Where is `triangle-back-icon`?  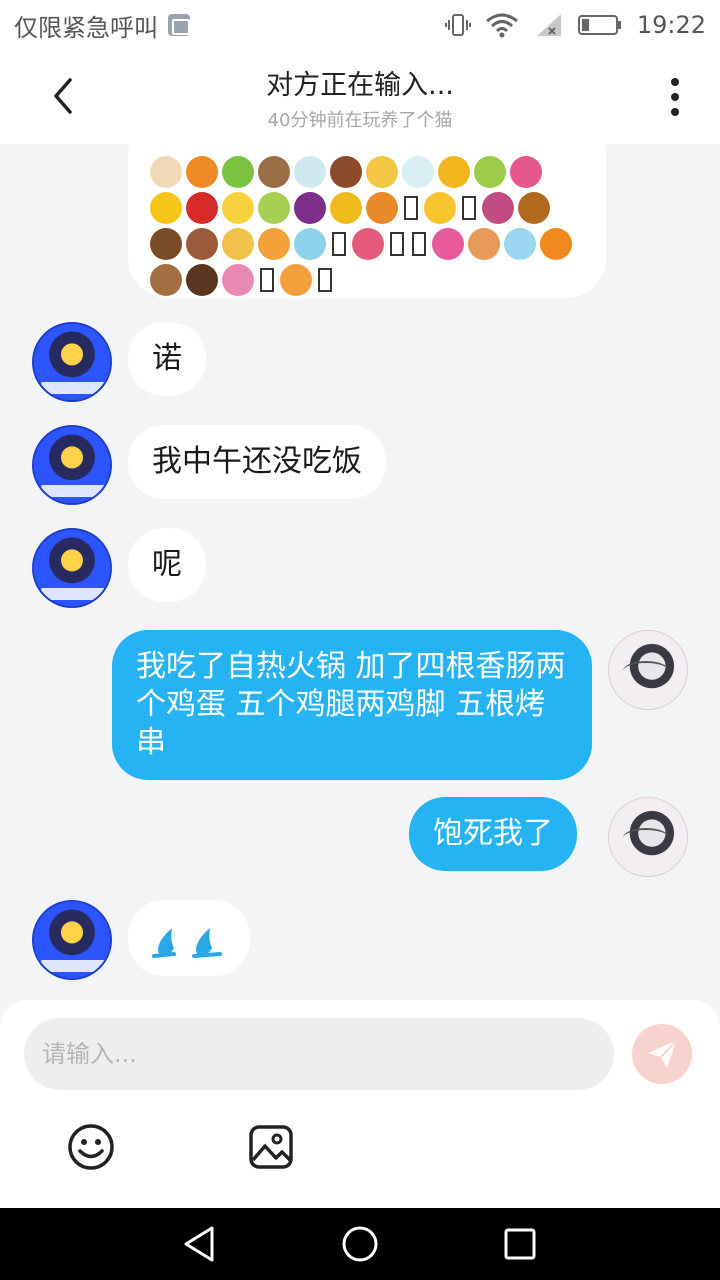
triangle-back-icon is located at coordinates (199, 1244).